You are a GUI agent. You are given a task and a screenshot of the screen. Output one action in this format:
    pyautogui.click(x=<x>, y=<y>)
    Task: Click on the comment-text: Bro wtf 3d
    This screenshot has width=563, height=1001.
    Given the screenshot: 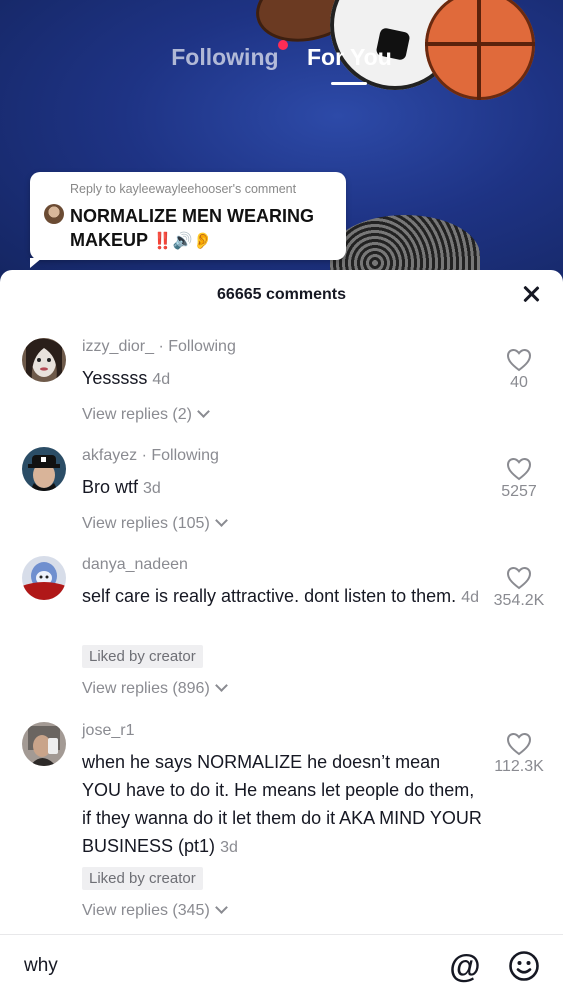 What is the action you would take?
    pyautogui.click(x=282, y=488)
    